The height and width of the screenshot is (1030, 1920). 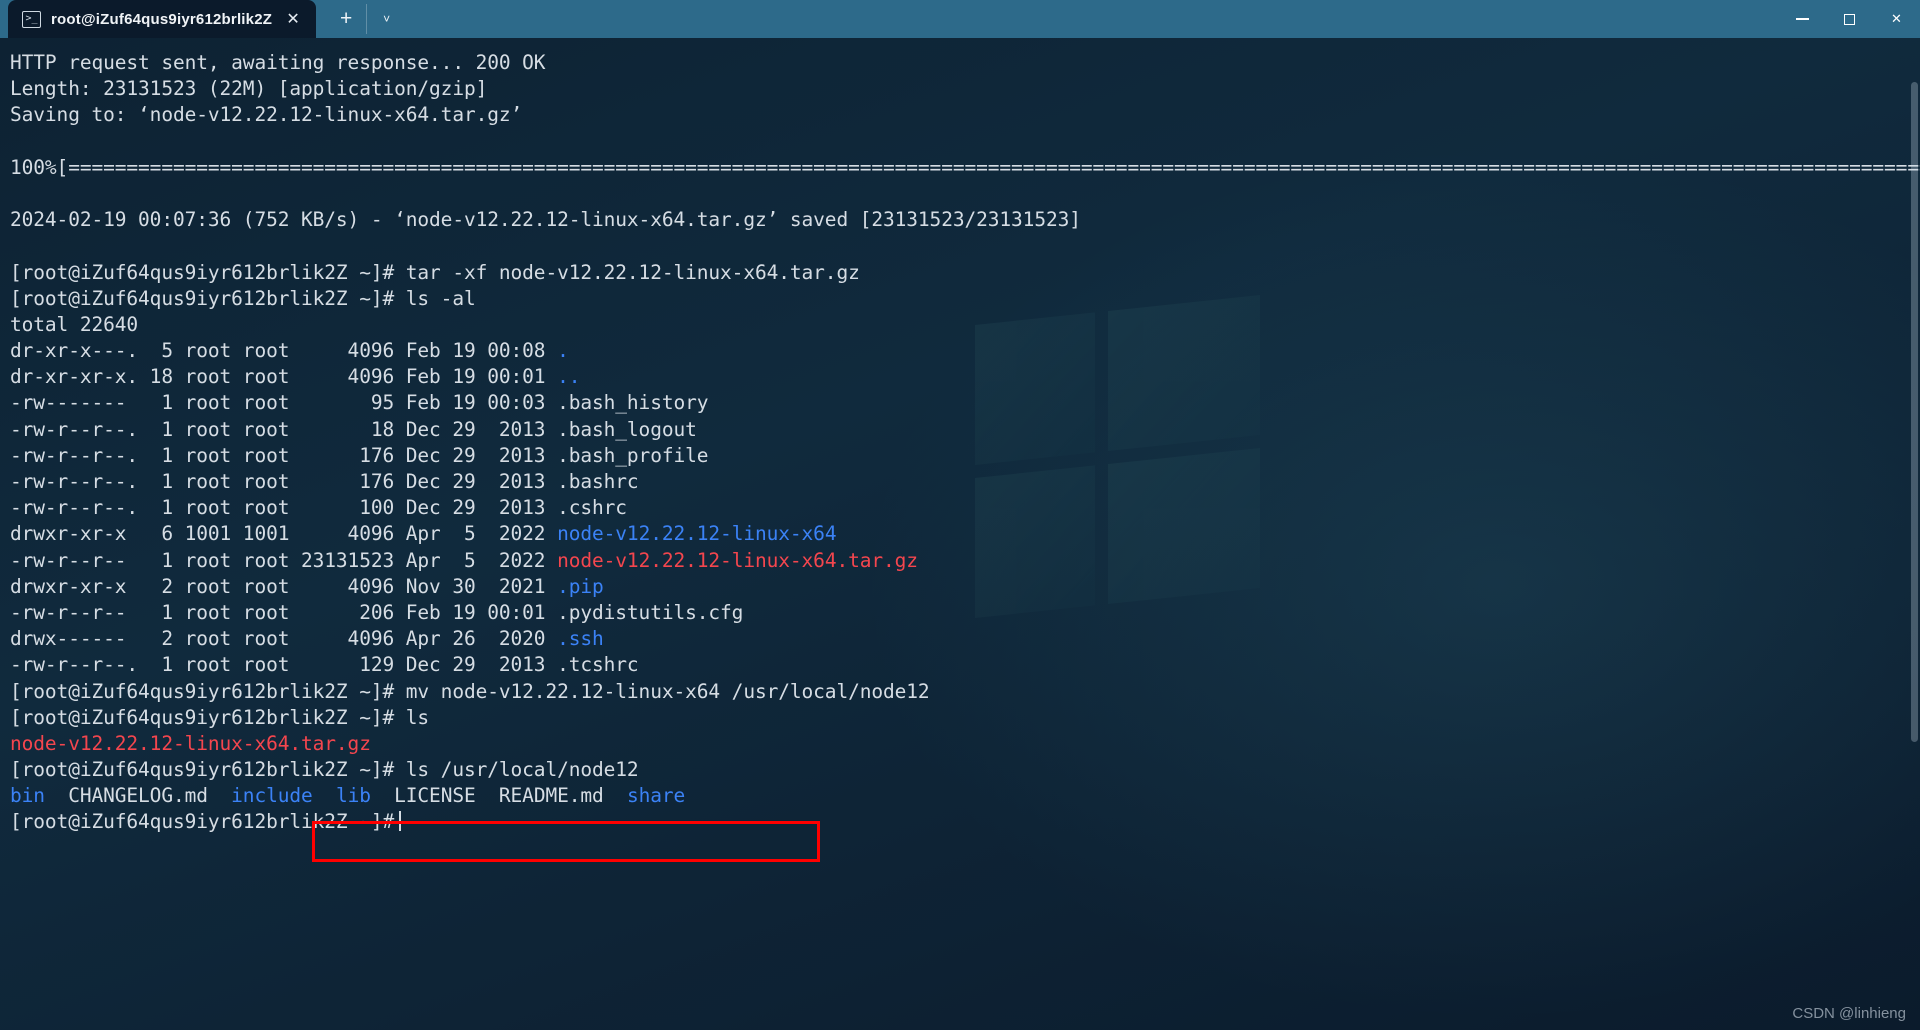 I want to click on title-bar: >_ root@iZuf64qus9iyr612brlik2Z ✕ + ˅ ✕, so click(x=960, y=19).